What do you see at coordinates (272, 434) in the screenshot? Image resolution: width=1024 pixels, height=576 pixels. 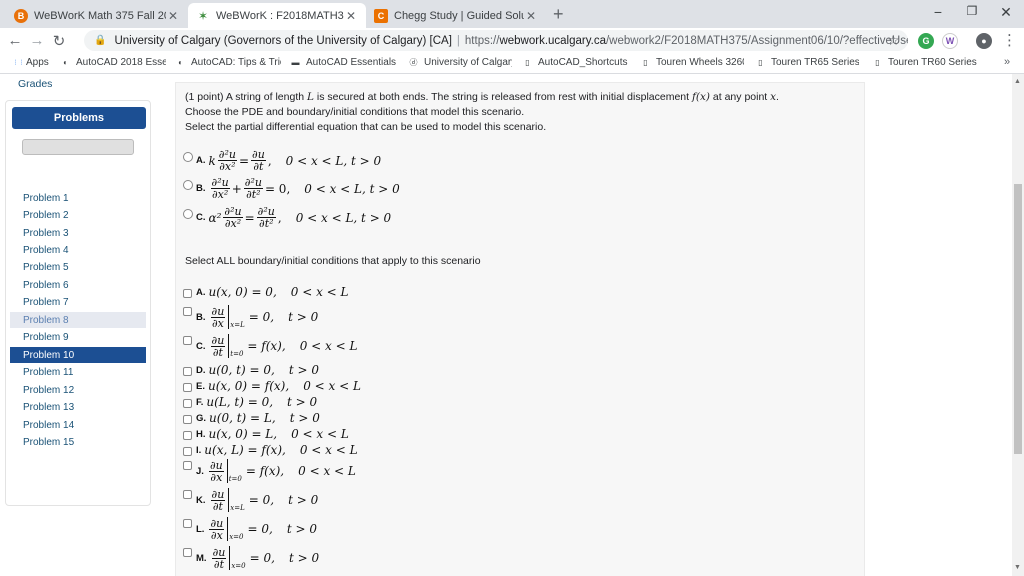 I see `bc-option: H. u(x, 0) = L, 0 < x < L` at bounding box center [272, 434].